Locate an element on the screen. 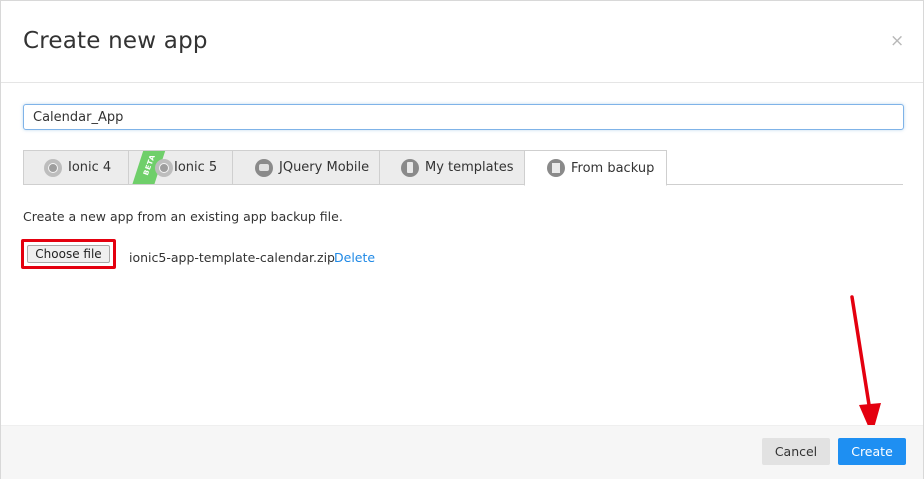  tab-label: My templates is located at coordinates (469, 167).